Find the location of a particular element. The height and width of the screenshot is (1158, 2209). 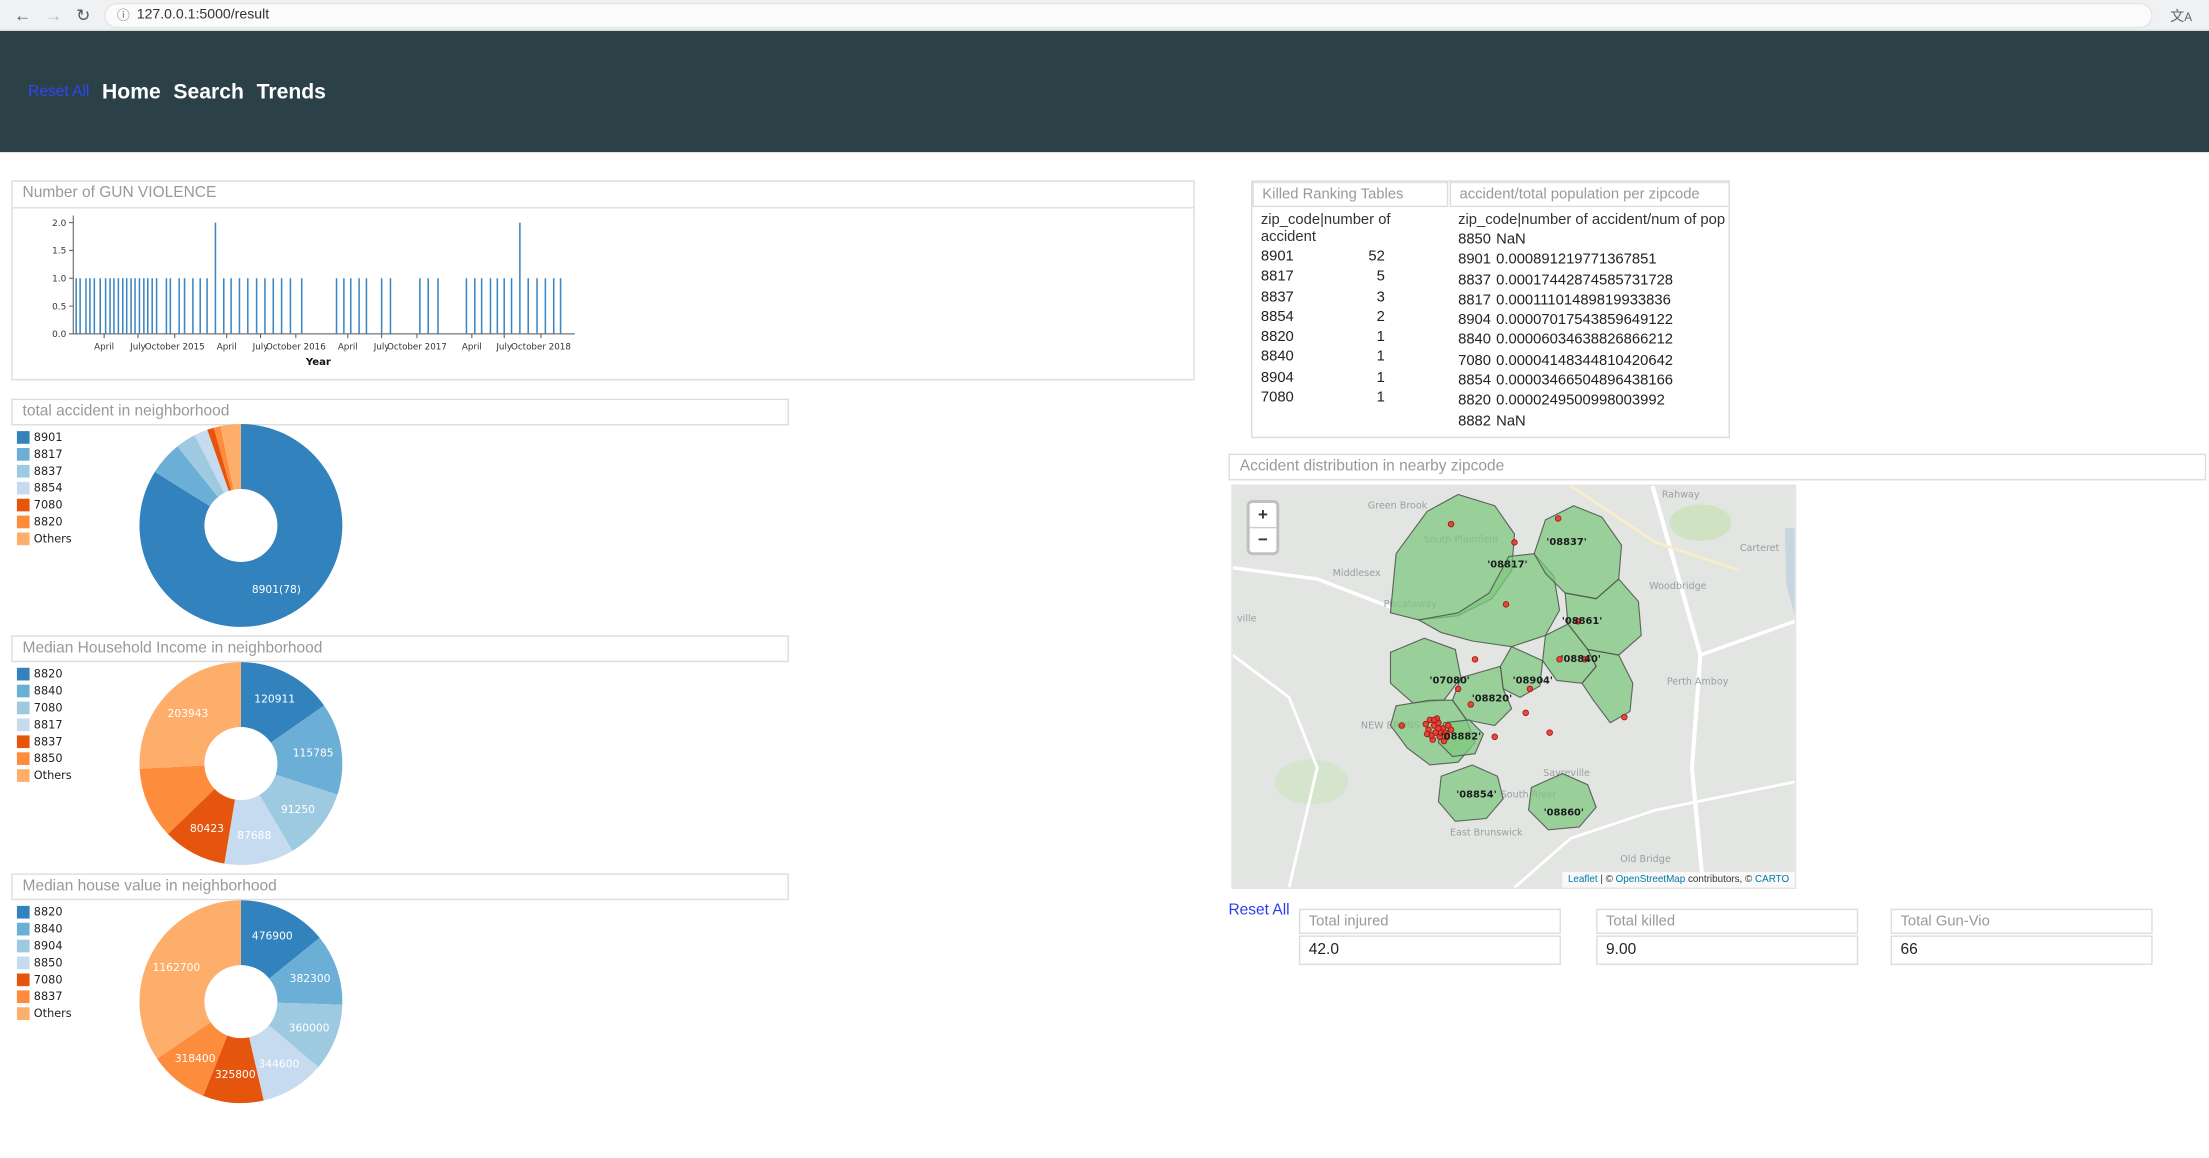

value-cell: 0.00006034638826866212 is located at coordinates (1585, 340).